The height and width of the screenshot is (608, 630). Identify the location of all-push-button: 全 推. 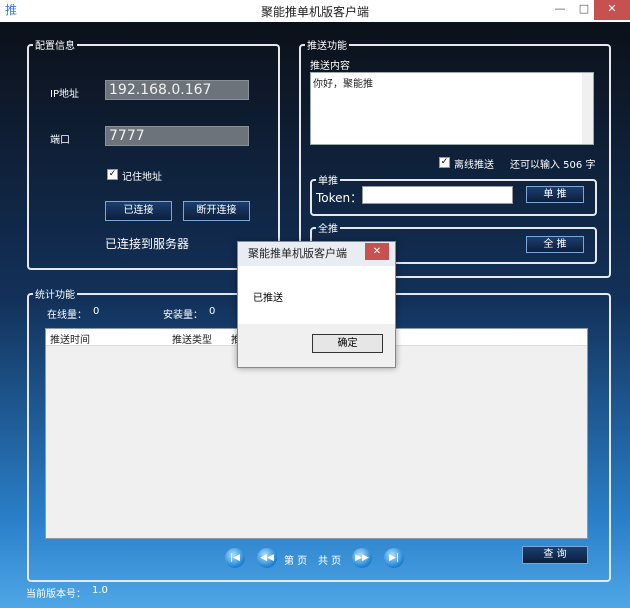
(555, 244).